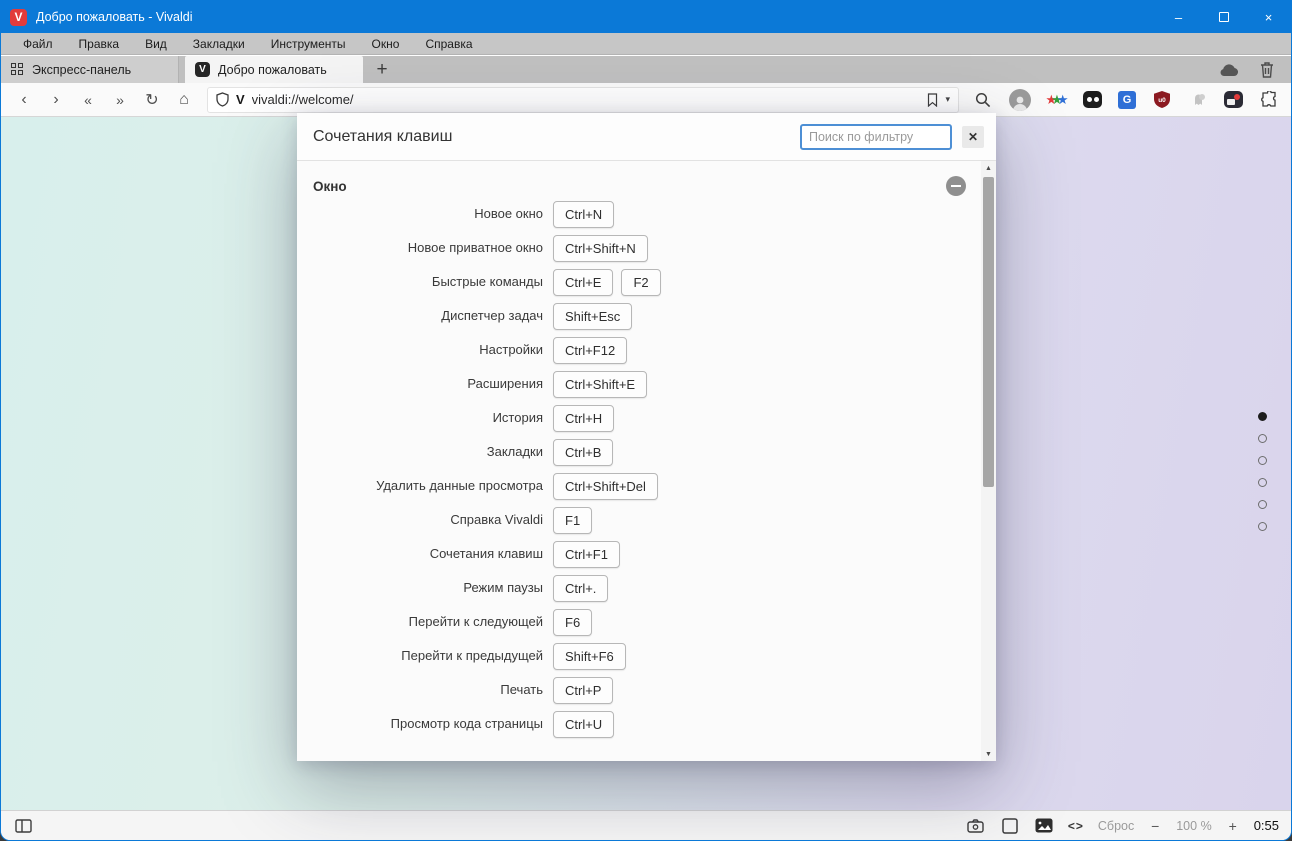  I want to click on dialog-scrollbar: ▲ ▼, so click(988, 461).